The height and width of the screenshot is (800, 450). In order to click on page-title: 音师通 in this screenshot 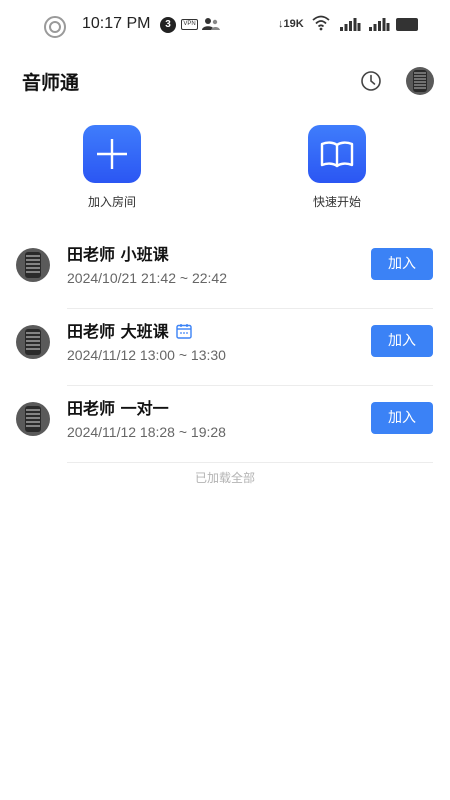, I will do `click(51, 83)`.